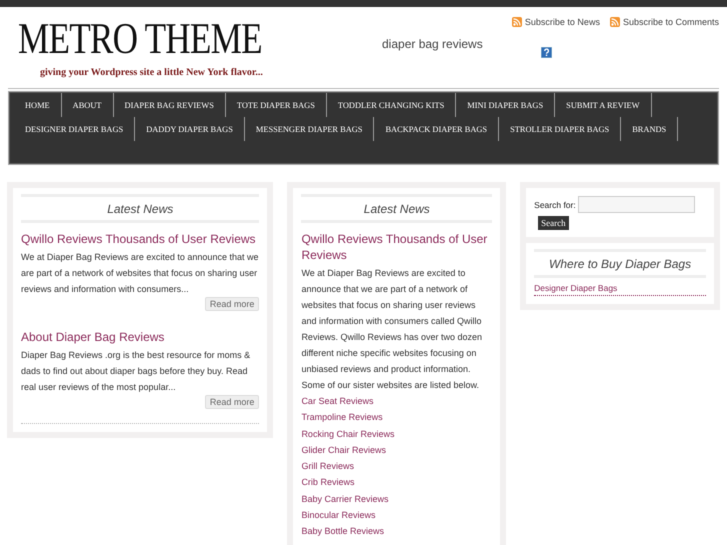 The image size is (727, 545). What do you see at coordinates (88, 105) in the screenshot?
I see `nav-item: ABOUT` at bounding box center [88, 105].